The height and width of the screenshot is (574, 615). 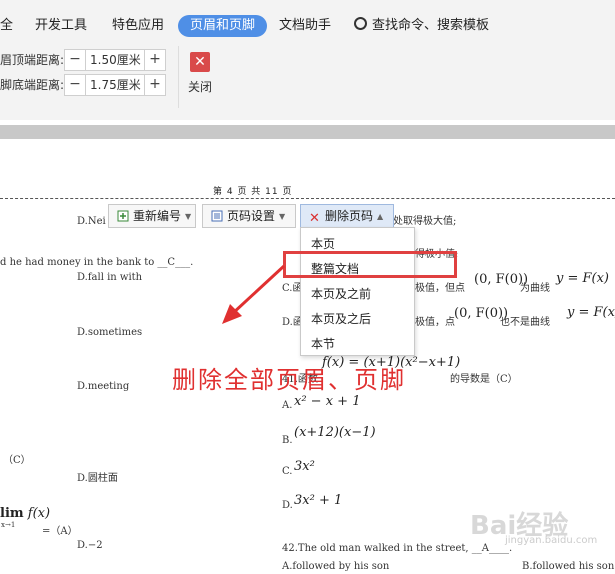 I want to click on delete-page-number-menu: 本页 整篇文档 本页及之前 本页及之后 本节, so click(x=357, y=291).